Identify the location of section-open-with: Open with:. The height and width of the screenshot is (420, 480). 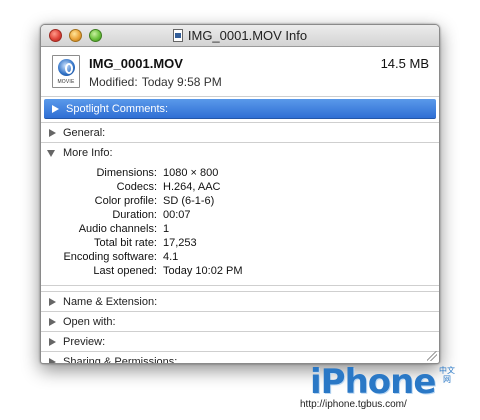
(240, 322).